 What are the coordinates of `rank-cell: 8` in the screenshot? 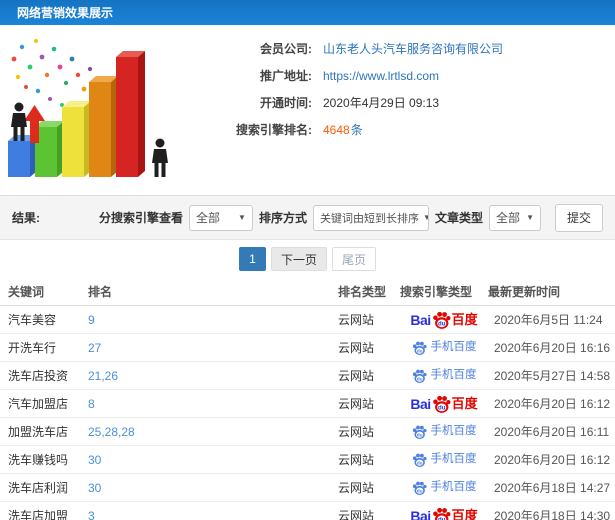 It's located at (213, 404).